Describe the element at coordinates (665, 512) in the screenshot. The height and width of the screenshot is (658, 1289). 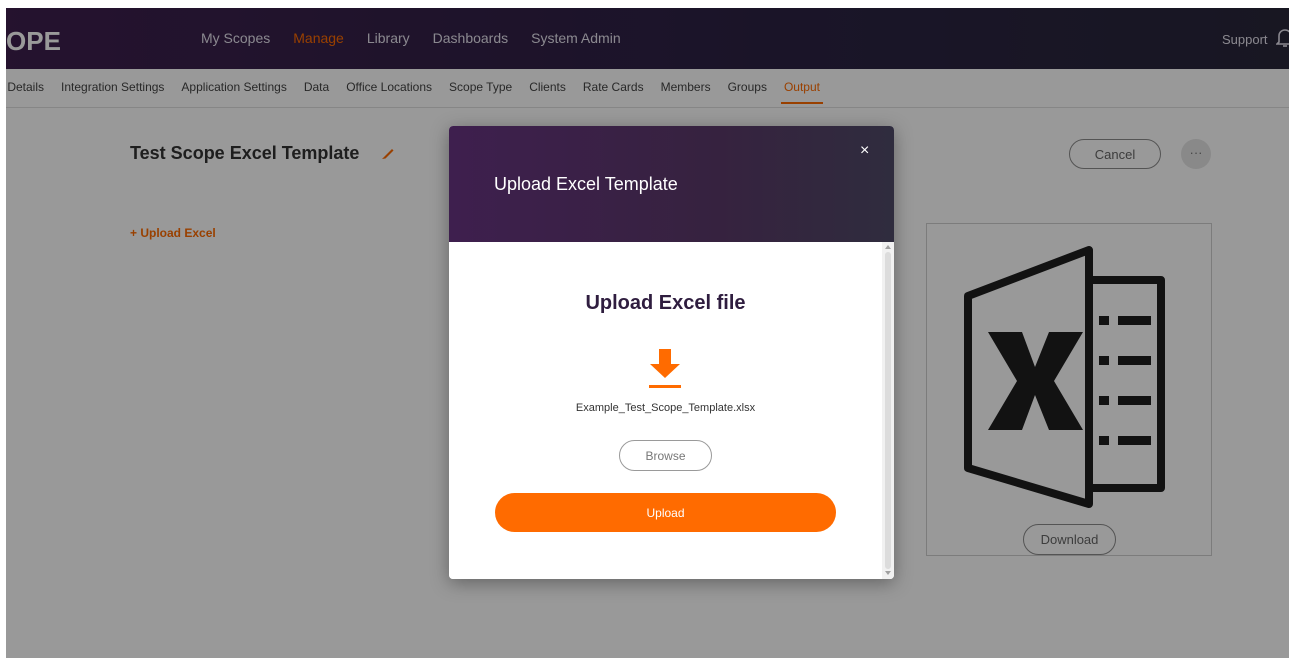
I see `upload-button: Upload` at that location.